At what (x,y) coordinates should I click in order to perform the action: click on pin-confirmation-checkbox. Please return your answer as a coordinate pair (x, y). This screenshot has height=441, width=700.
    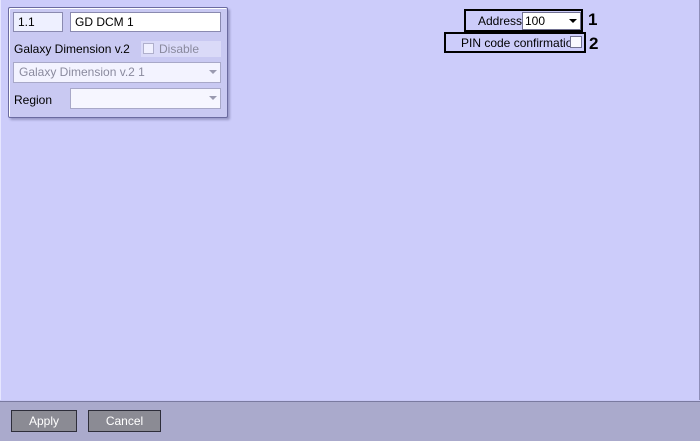
    Looking at the image, I should click on (576, 42).